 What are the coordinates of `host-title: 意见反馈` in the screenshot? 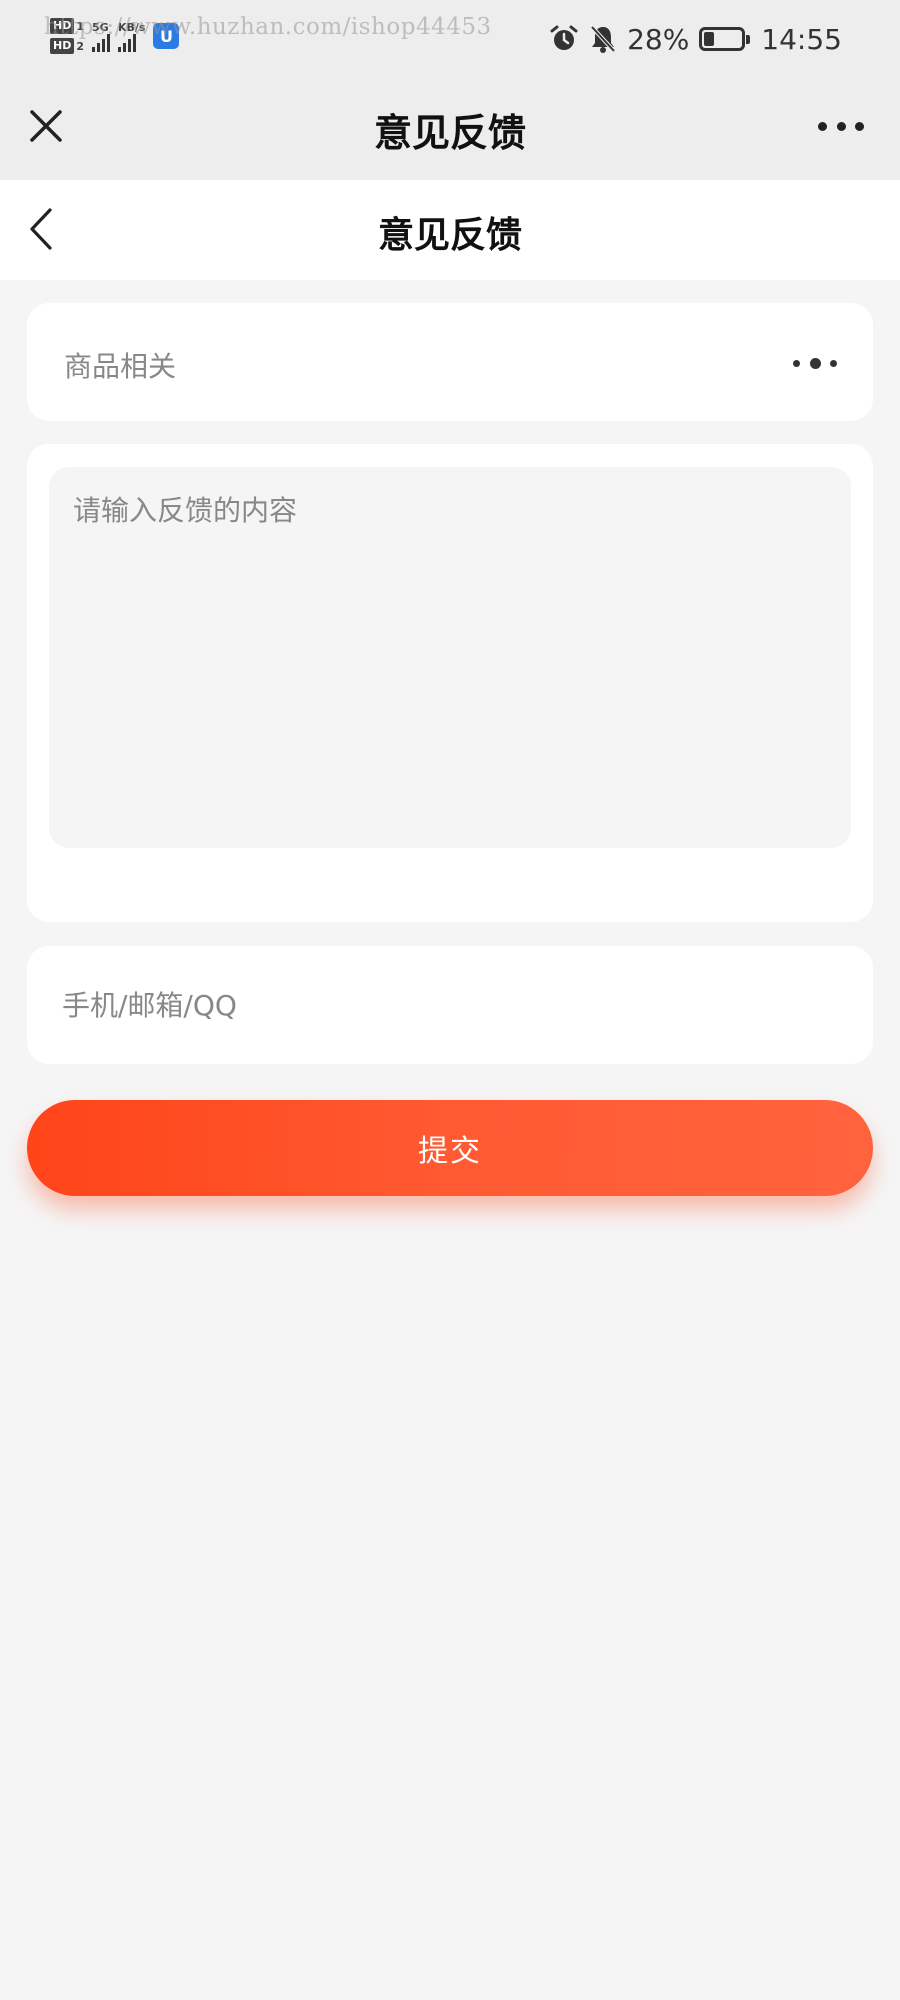 It's located at (449, 133).